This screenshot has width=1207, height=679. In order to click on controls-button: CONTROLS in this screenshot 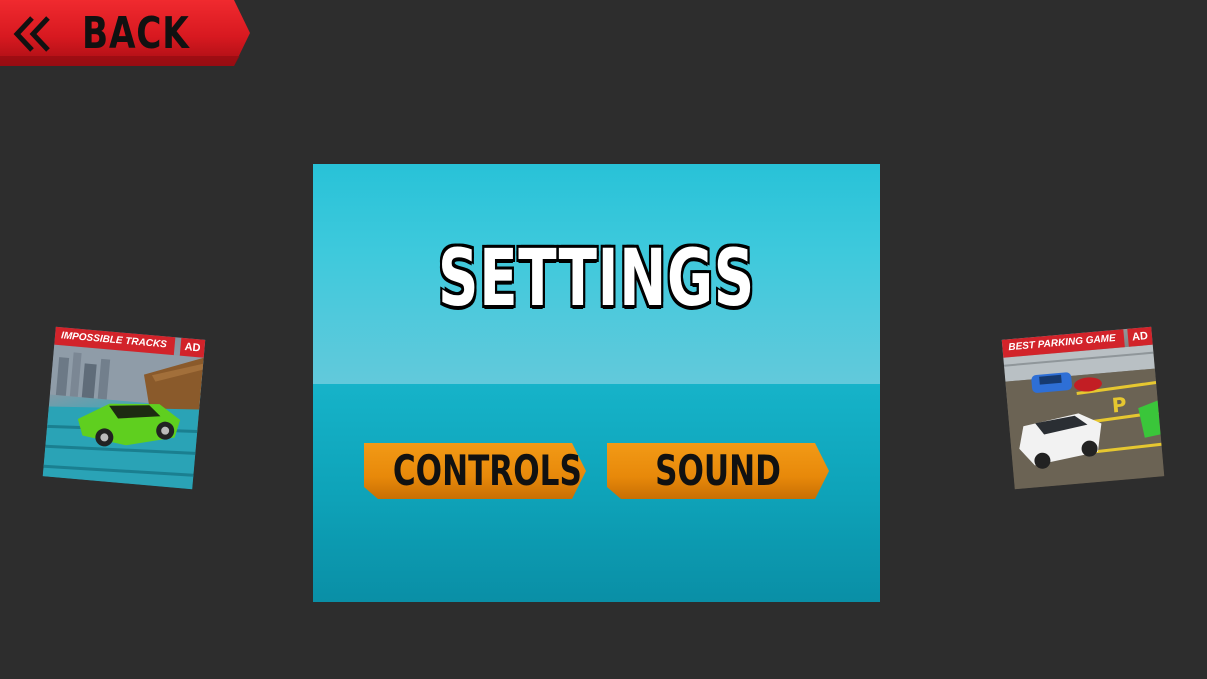, I will do `click(475, 471)`.